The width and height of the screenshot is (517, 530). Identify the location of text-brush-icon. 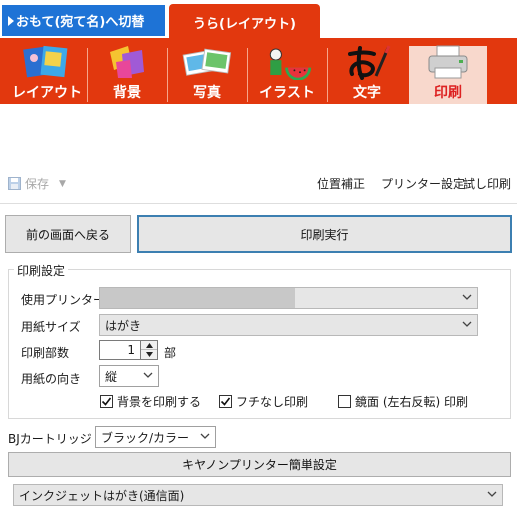
(367, 62).